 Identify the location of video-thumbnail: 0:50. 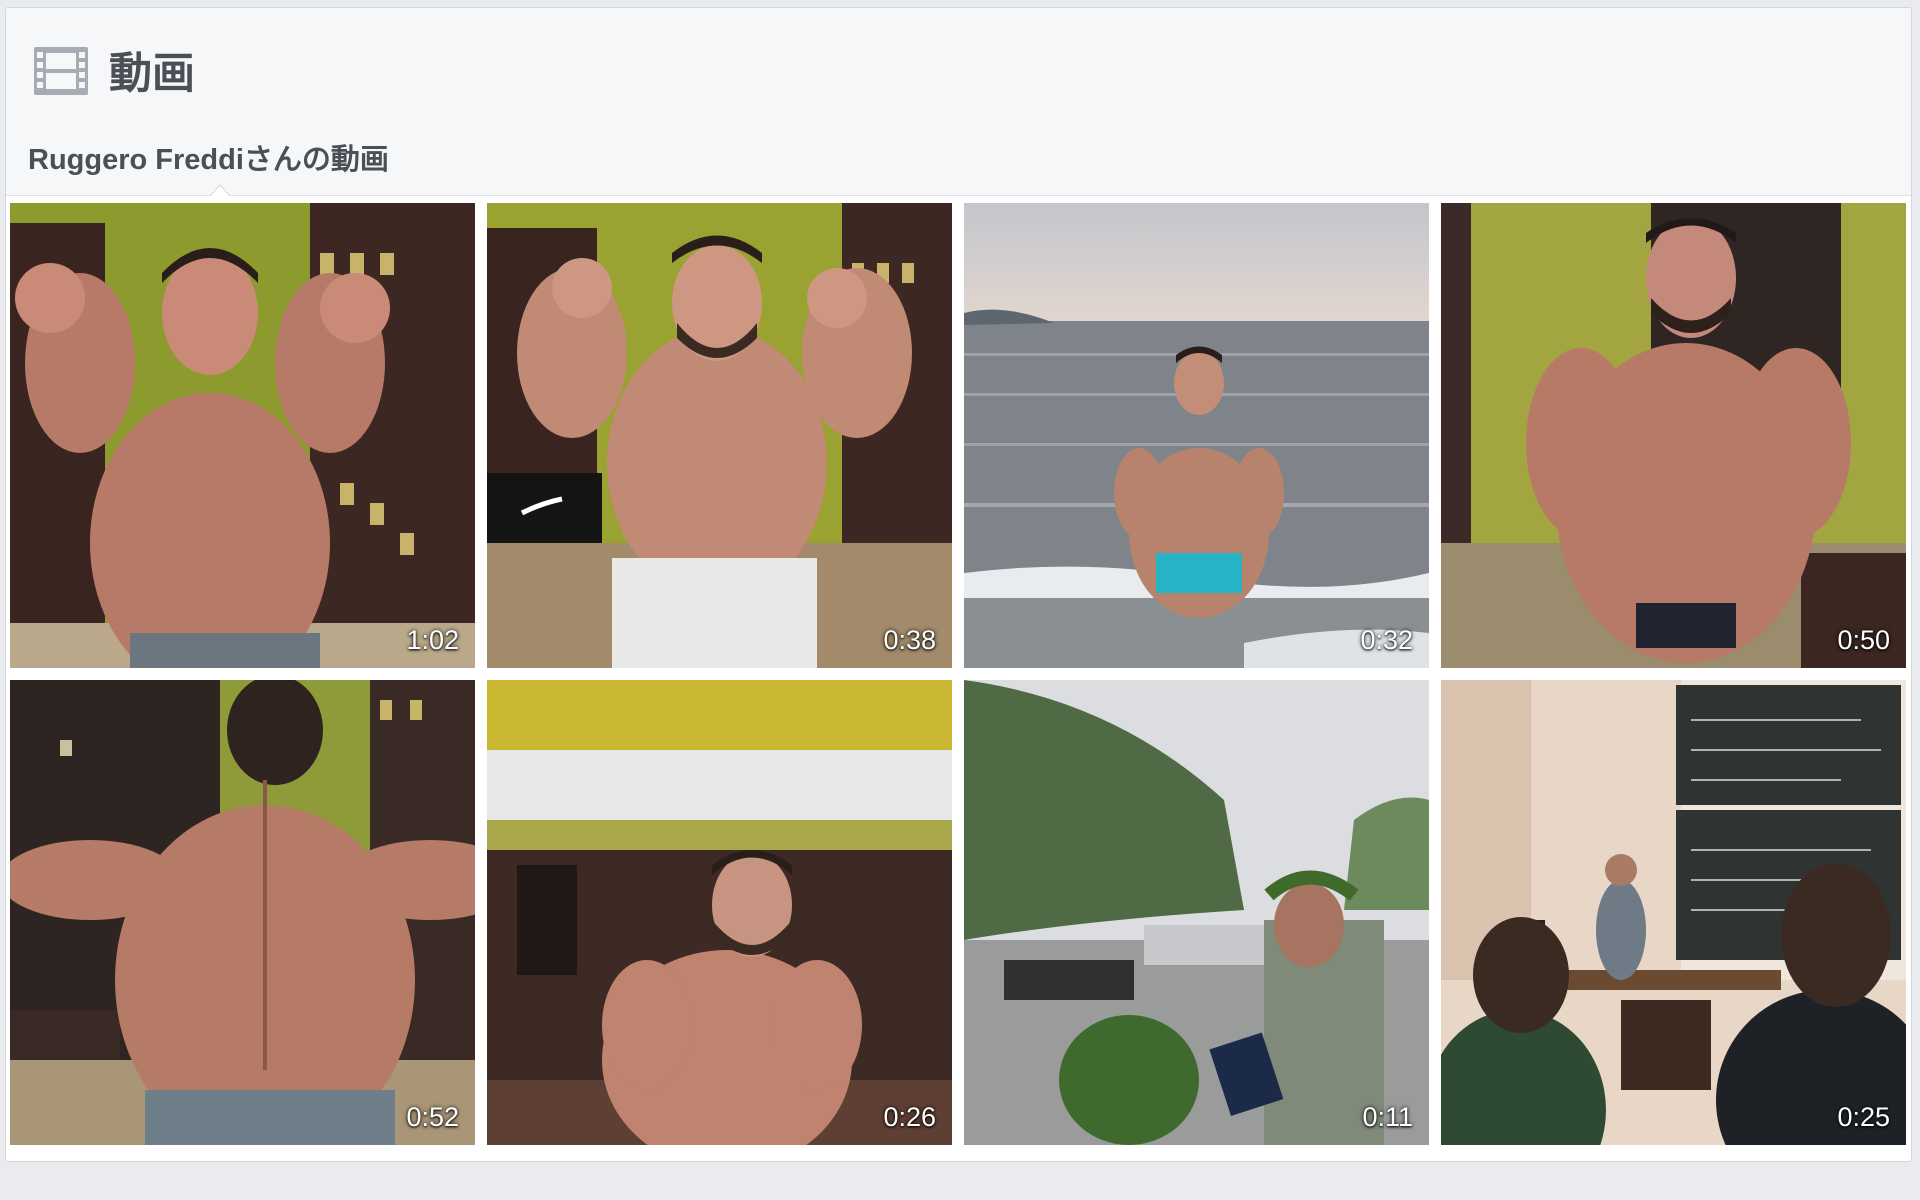
(1673, 435).